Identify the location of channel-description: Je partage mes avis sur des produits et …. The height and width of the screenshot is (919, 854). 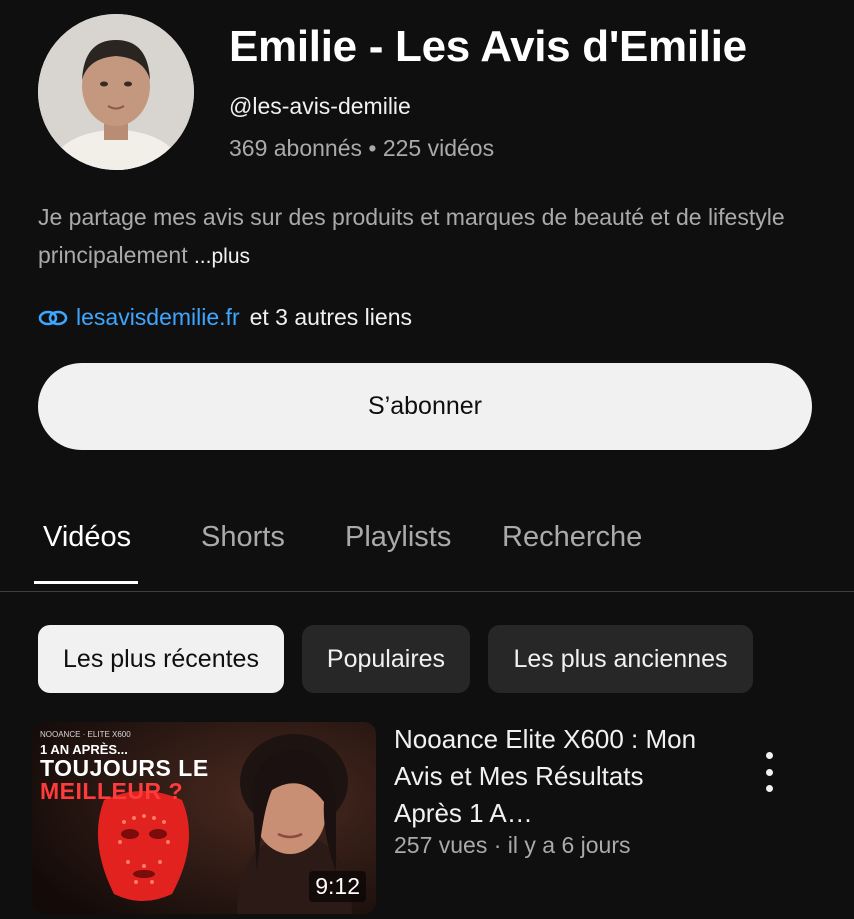
(428, 237).